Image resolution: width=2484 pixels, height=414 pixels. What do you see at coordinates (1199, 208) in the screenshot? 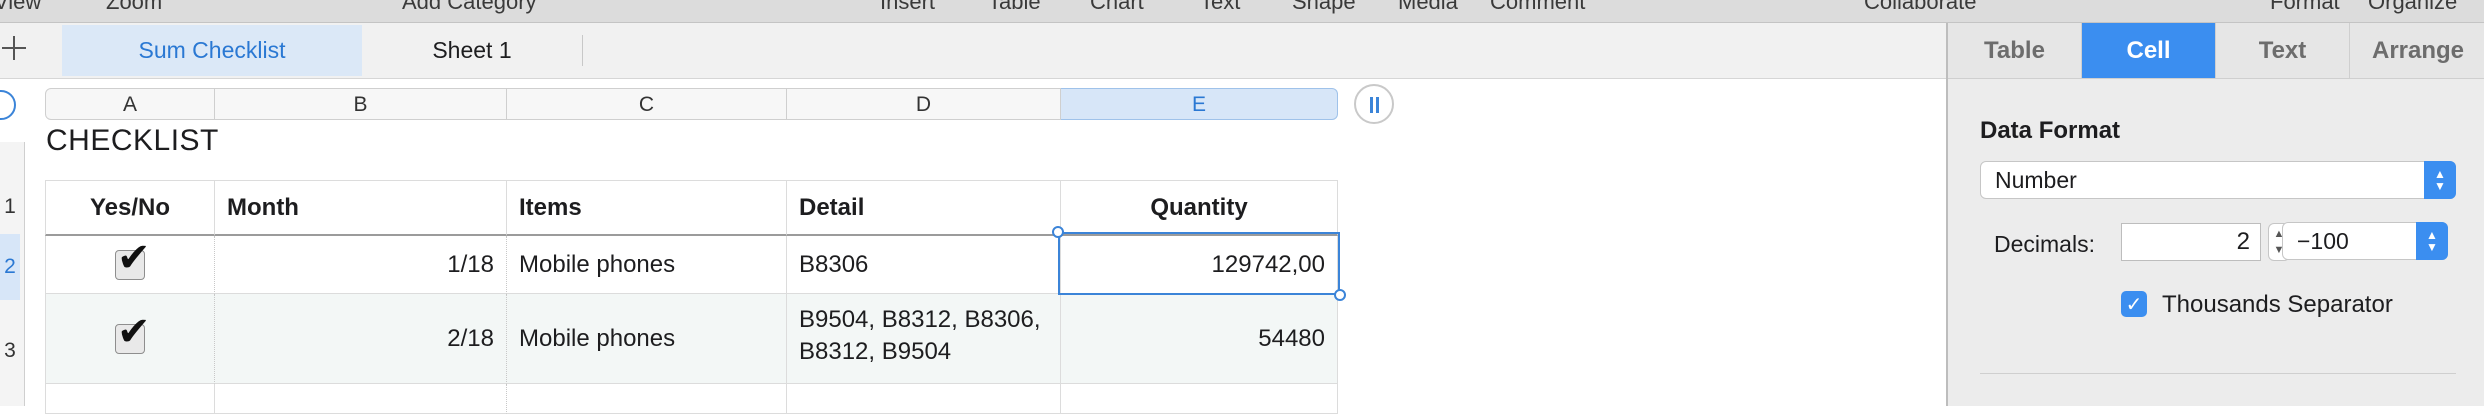
I see `header-quantity: Quantity` at bounding box center [1199, 208].